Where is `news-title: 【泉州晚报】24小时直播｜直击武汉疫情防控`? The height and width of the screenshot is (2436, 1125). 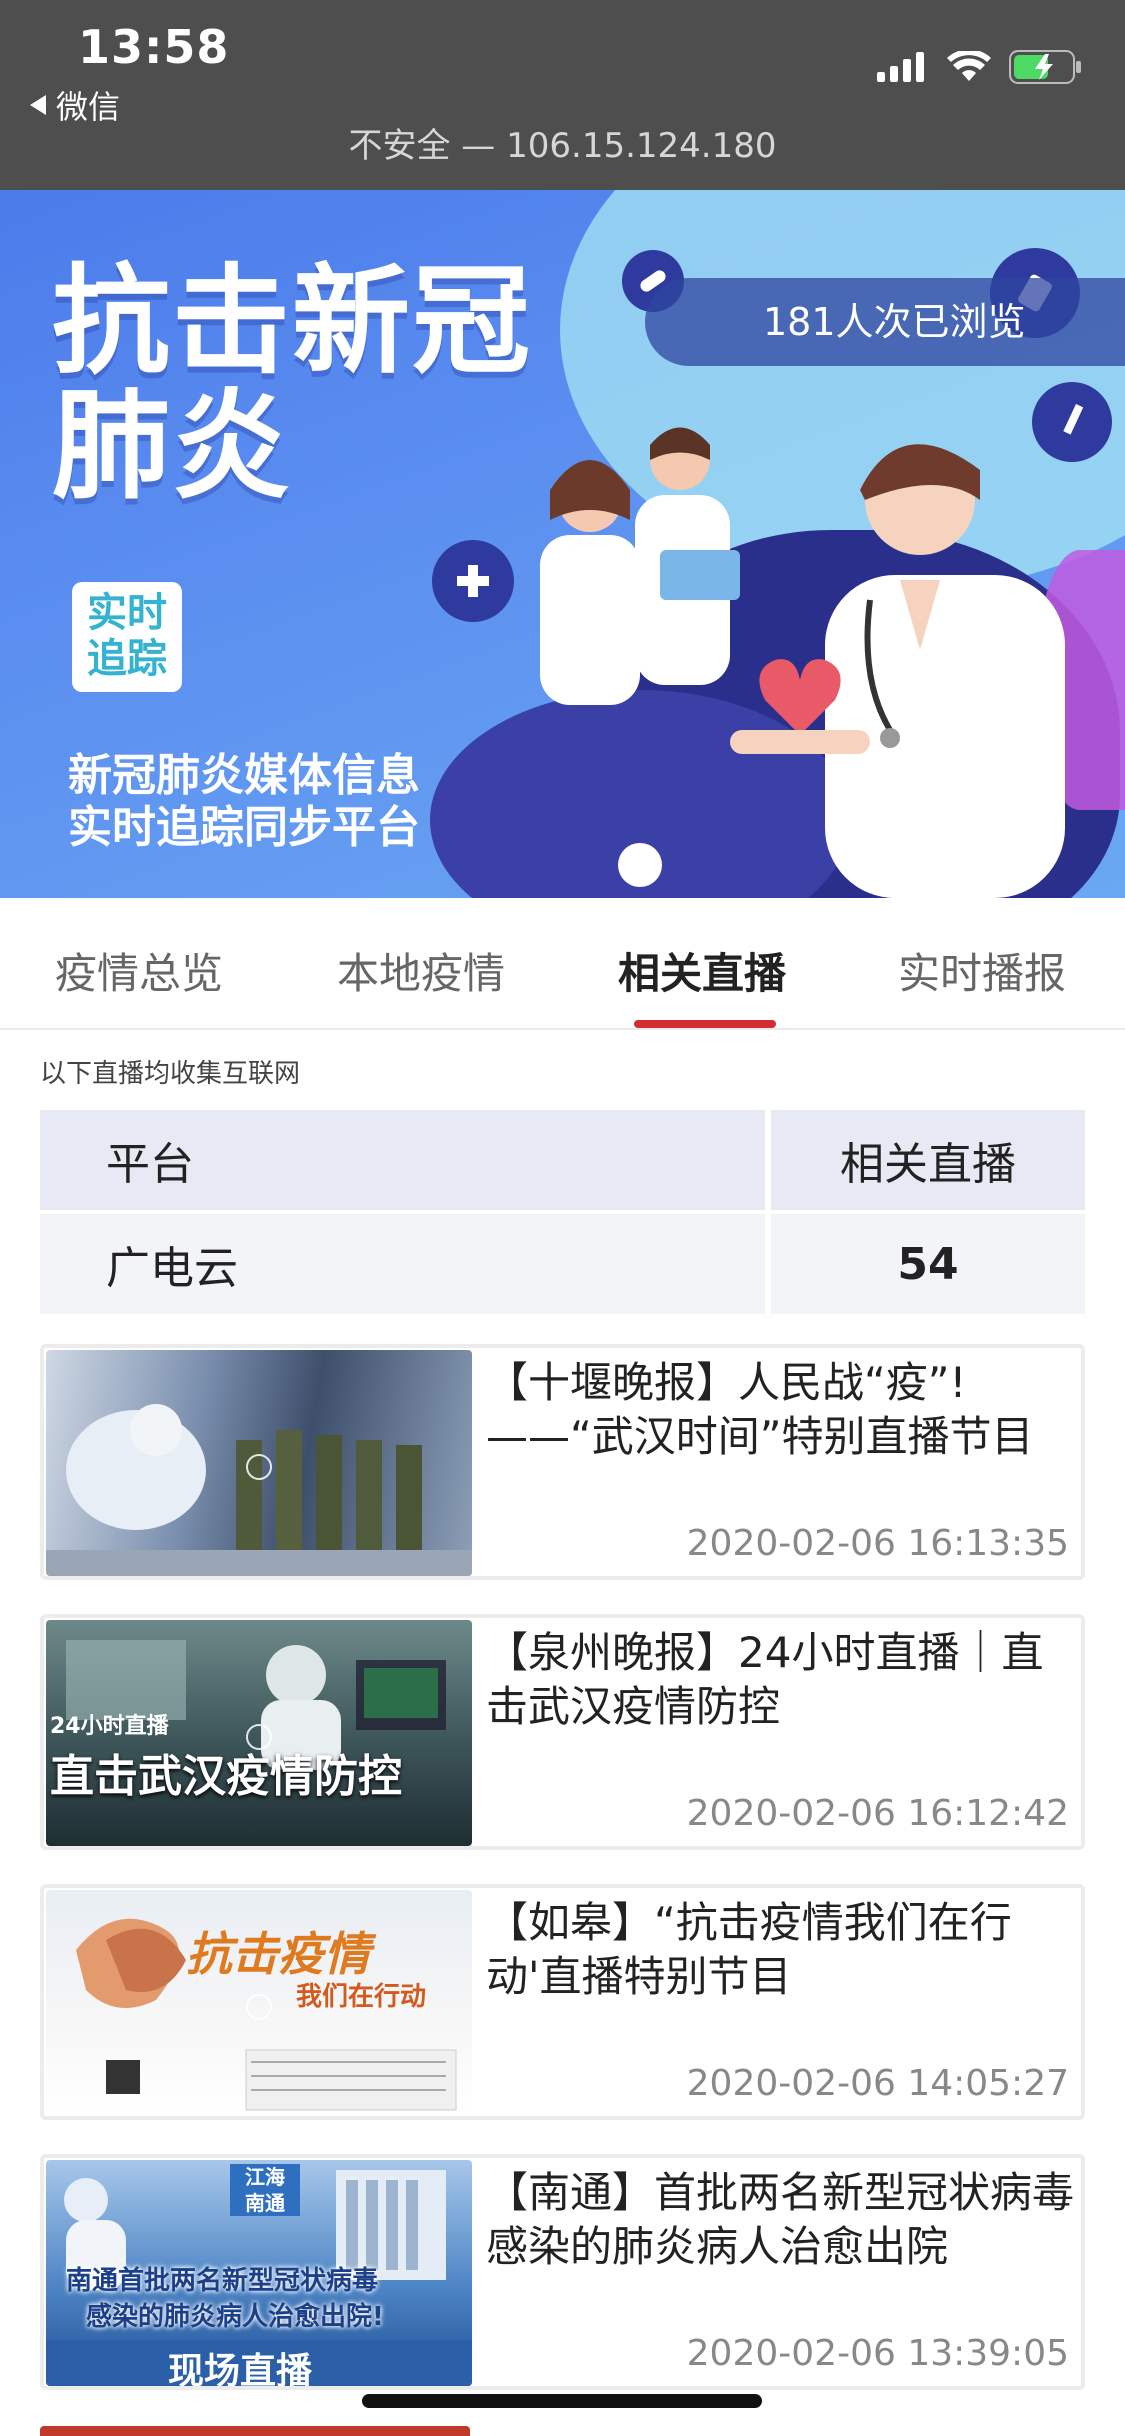 news-title: 【泉州晚报】24小时直播｜直击武汉疫情防控 is located at coordinates (765, 1679).